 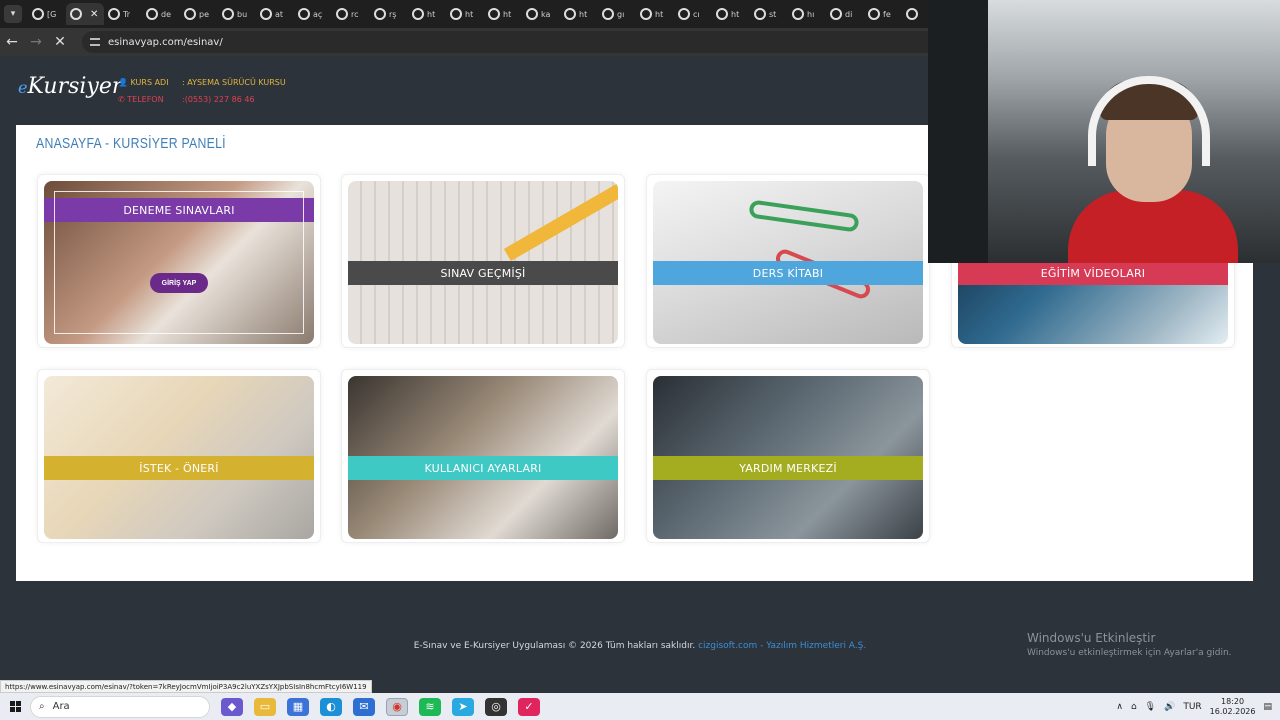 I want to click on edge-icon: ◐, so click(x=331, y=706).